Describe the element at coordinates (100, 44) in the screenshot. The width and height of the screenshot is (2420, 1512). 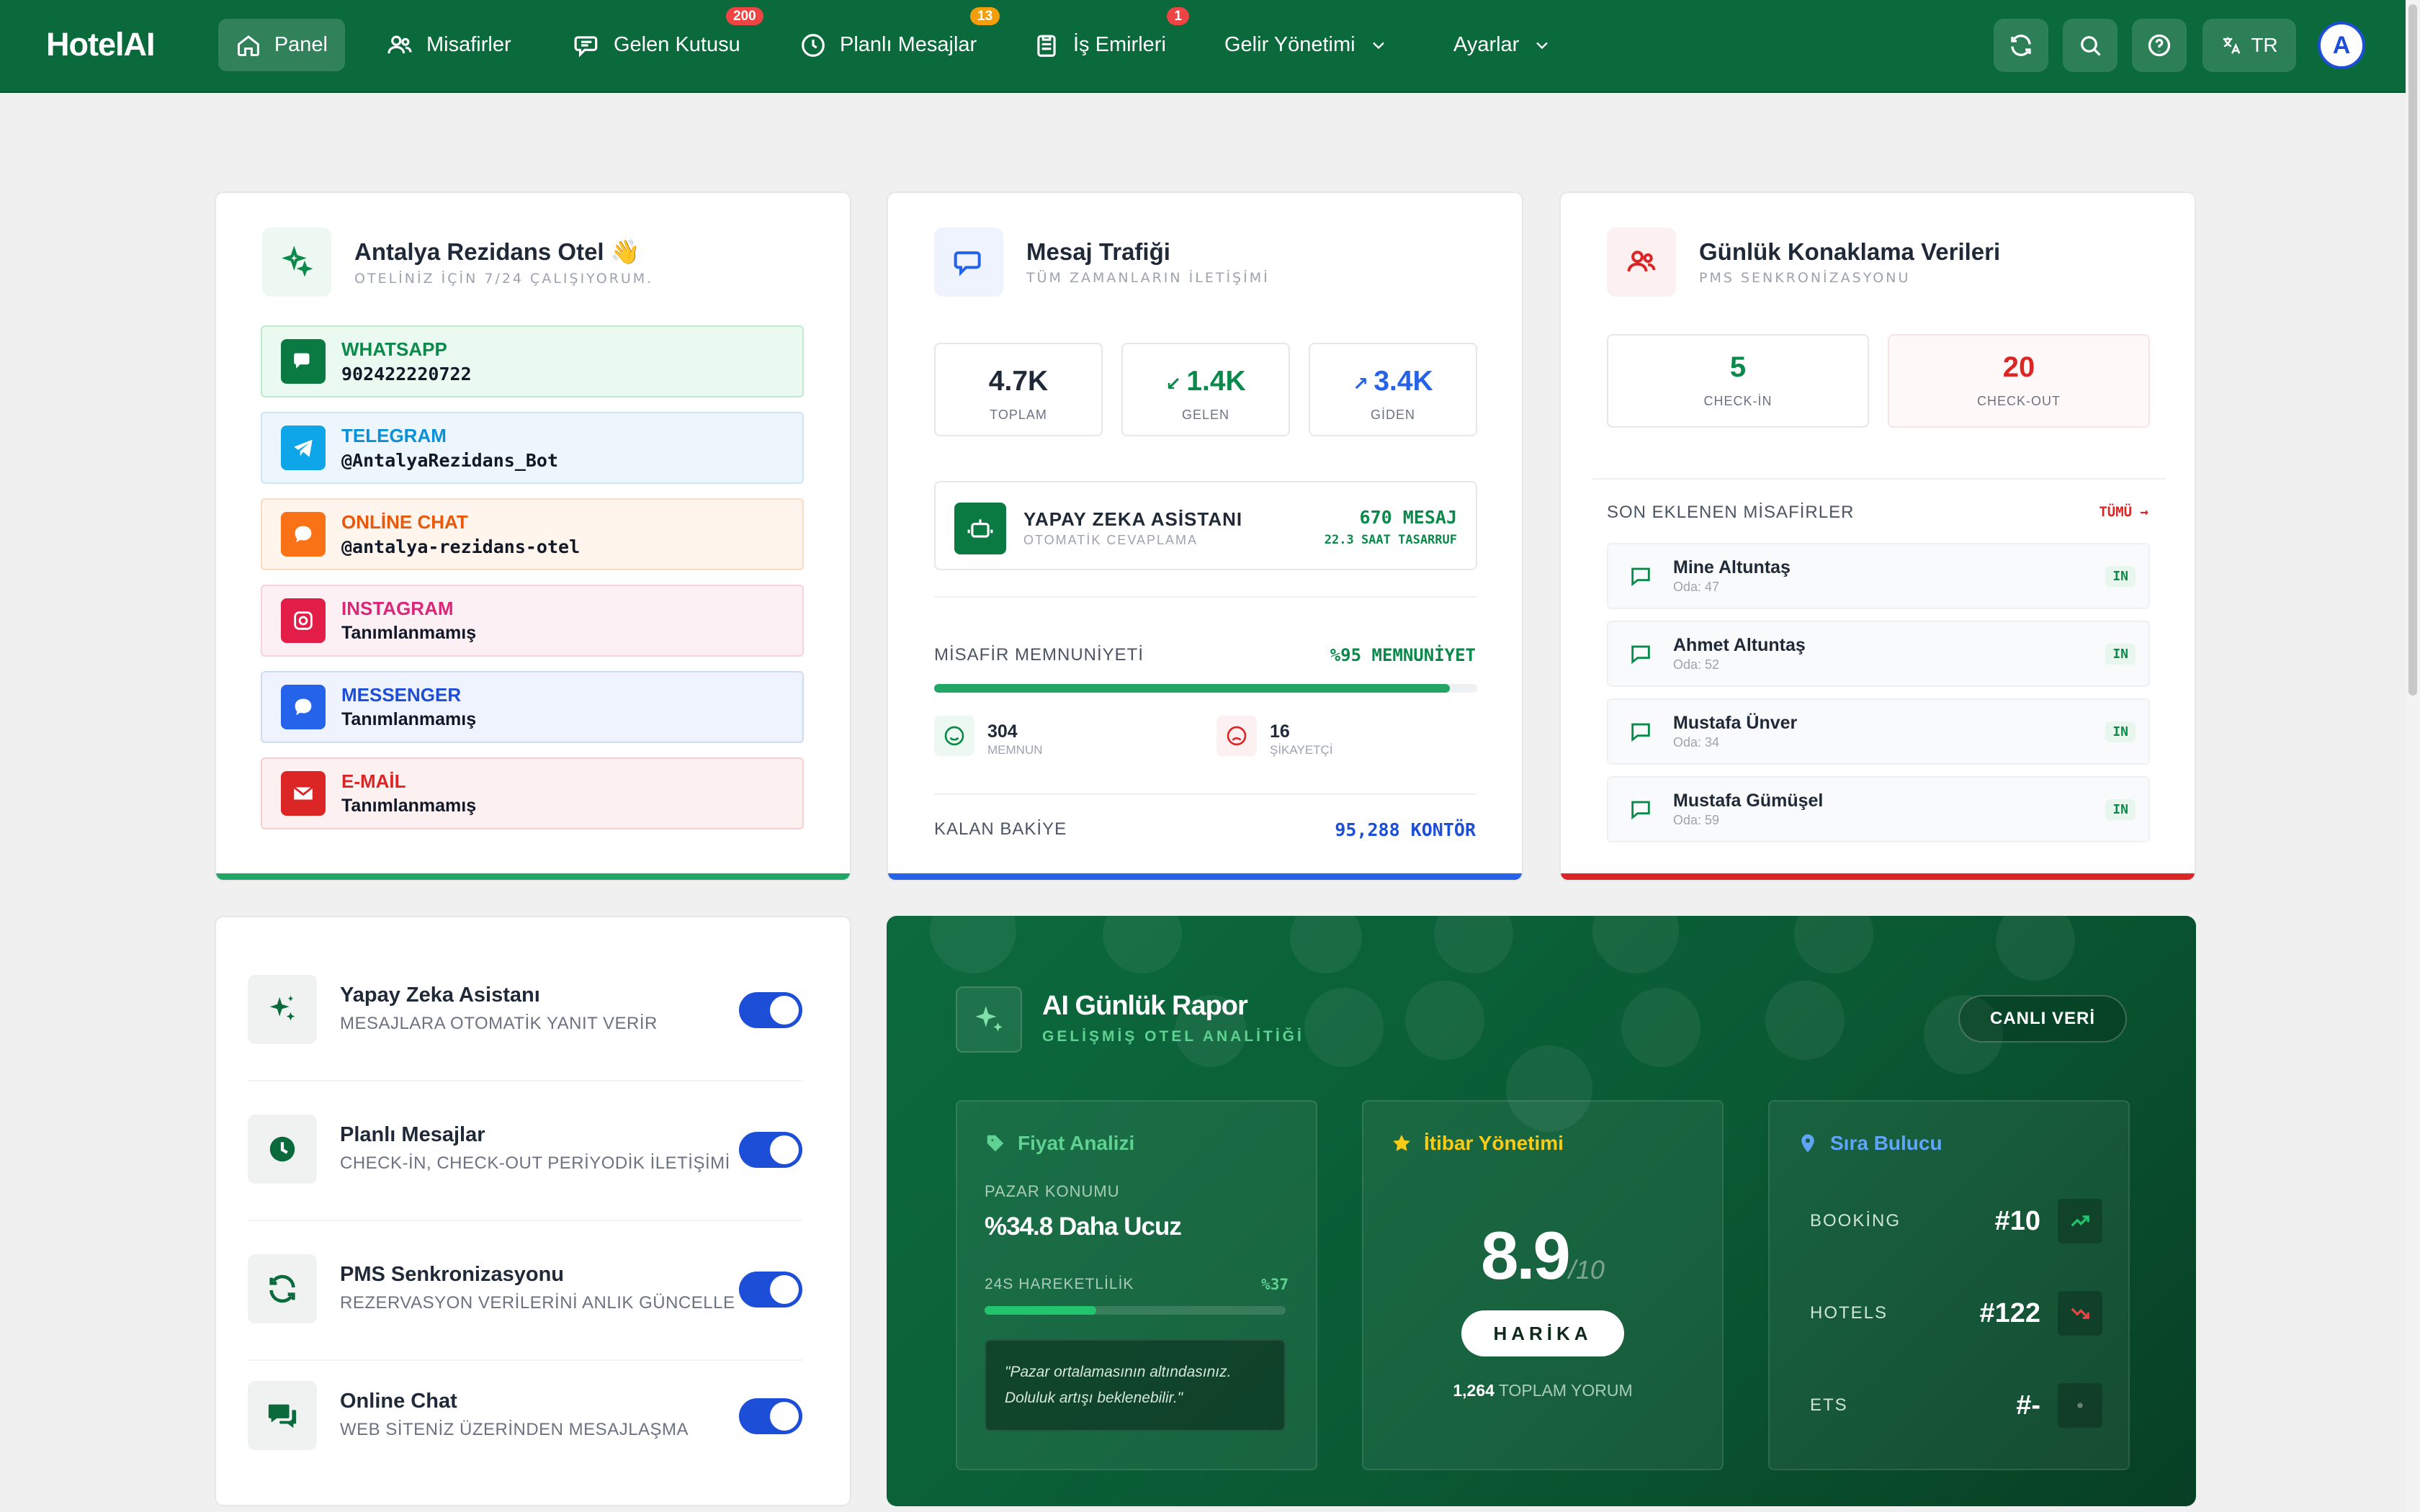
I see `app-logo: HotelAI` at that location.